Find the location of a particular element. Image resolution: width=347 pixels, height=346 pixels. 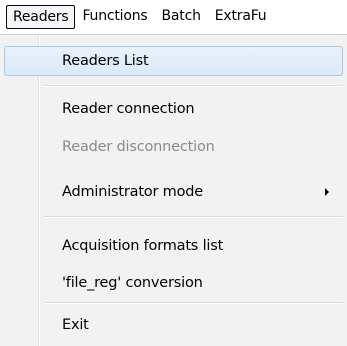

menu-bar: Readers Functions Batch ExtraFu is located at coordinates (173, 17).